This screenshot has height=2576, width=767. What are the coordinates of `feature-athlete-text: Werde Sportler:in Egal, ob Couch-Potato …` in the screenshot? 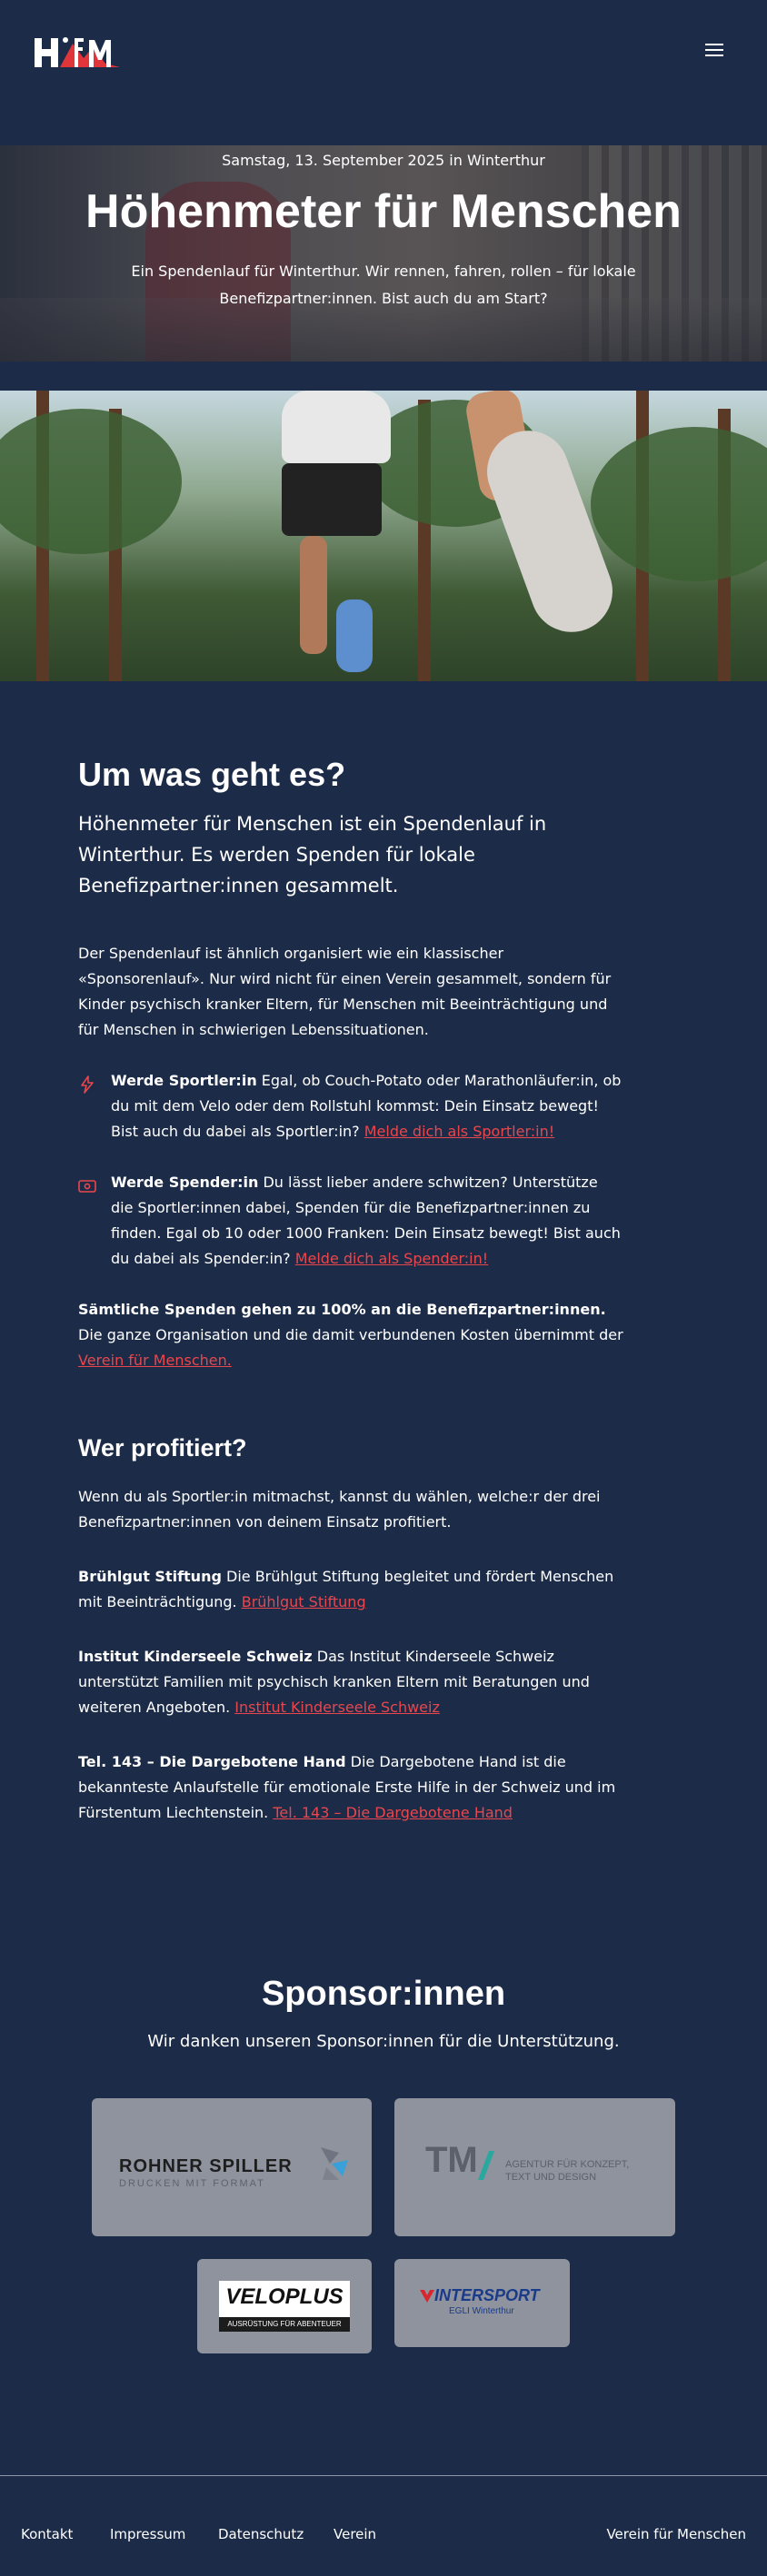 It's located at (367, 1106).